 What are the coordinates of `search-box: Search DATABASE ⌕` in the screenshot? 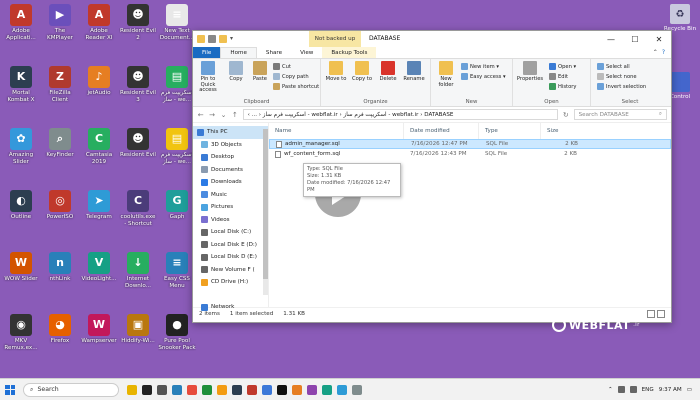 It's located at (620, 114).